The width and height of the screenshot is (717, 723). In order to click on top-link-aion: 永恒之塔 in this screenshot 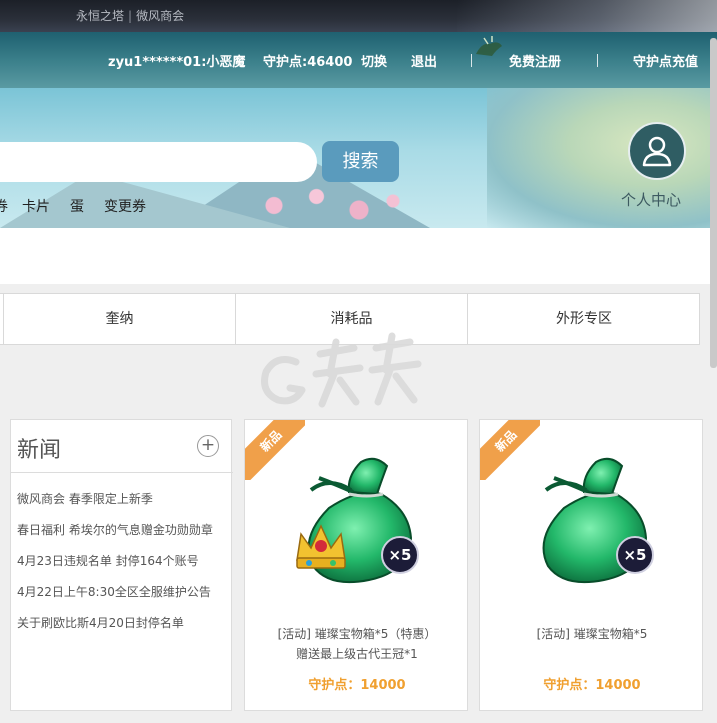, I will do `click(100, 16)`.